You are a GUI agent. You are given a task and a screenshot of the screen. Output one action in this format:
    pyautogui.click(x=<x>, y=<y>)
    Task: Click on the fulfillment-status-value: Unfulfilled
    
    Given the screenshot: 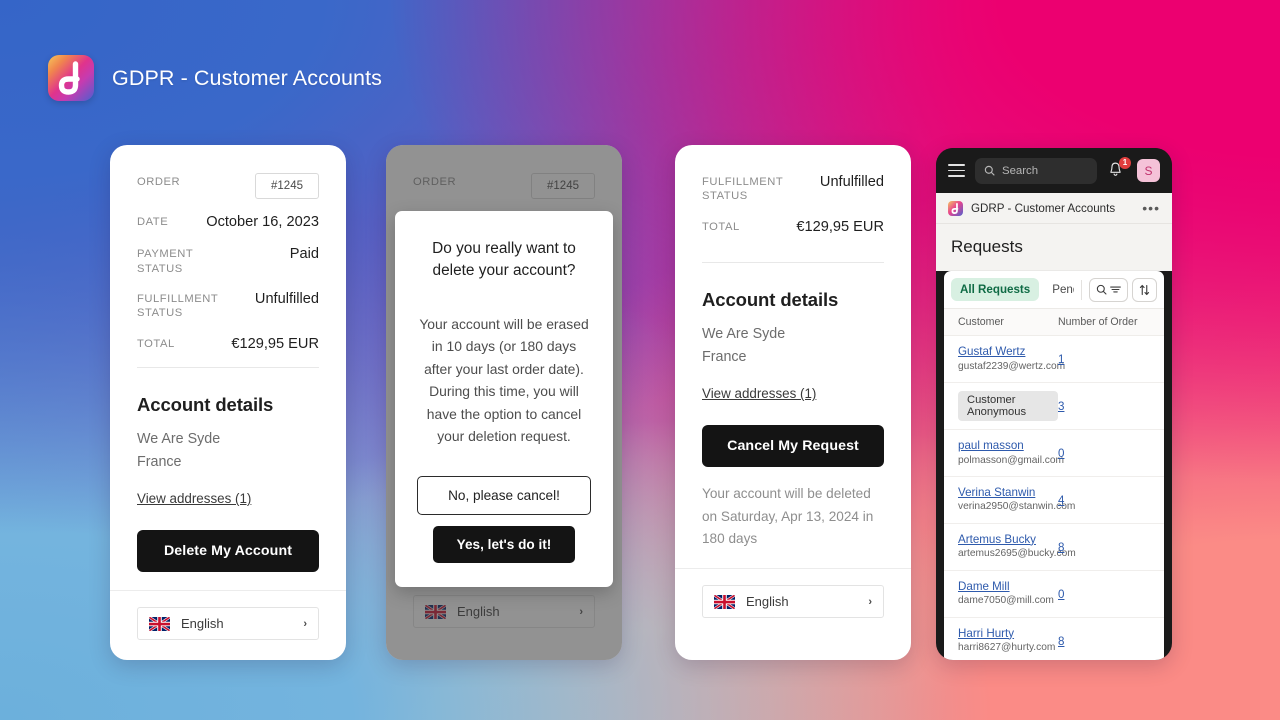 What is the action you would take?
    pyautogui.click(x=286, y=298)
    